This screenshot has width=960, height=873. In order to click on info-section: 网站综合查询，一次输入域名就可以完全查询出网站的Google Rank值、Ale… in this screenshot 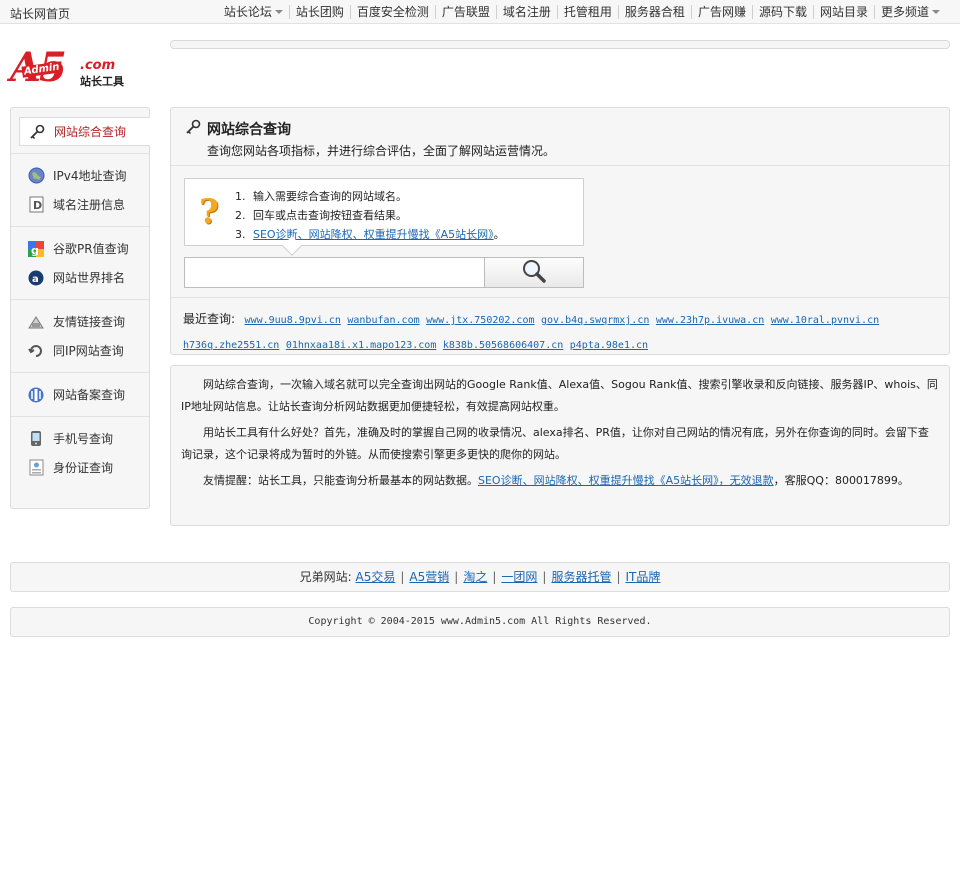, I will do `click(560, 445)`.